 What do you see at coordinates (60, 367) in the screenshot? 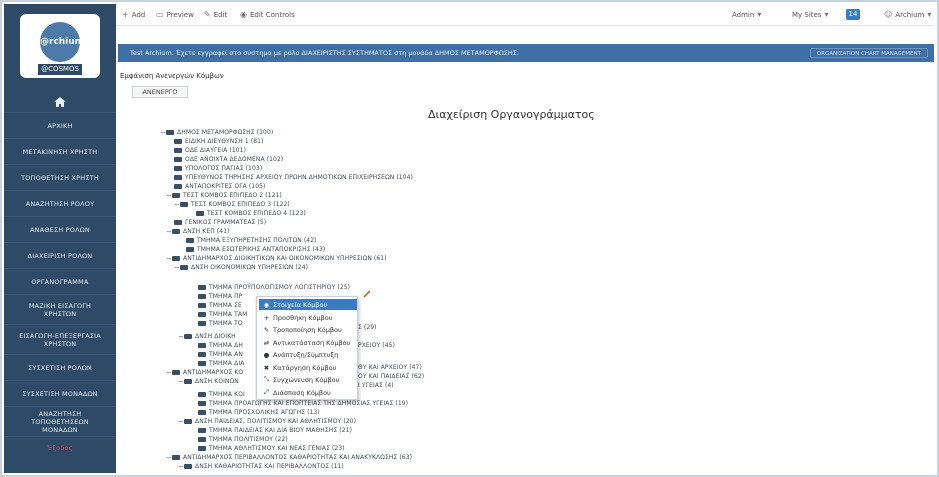
I see `sidebar-item-link-roles: ΣΥΣΧΕΤΙΣΗ ΡΟΛΩΝ` at bounding box center [60, 367].